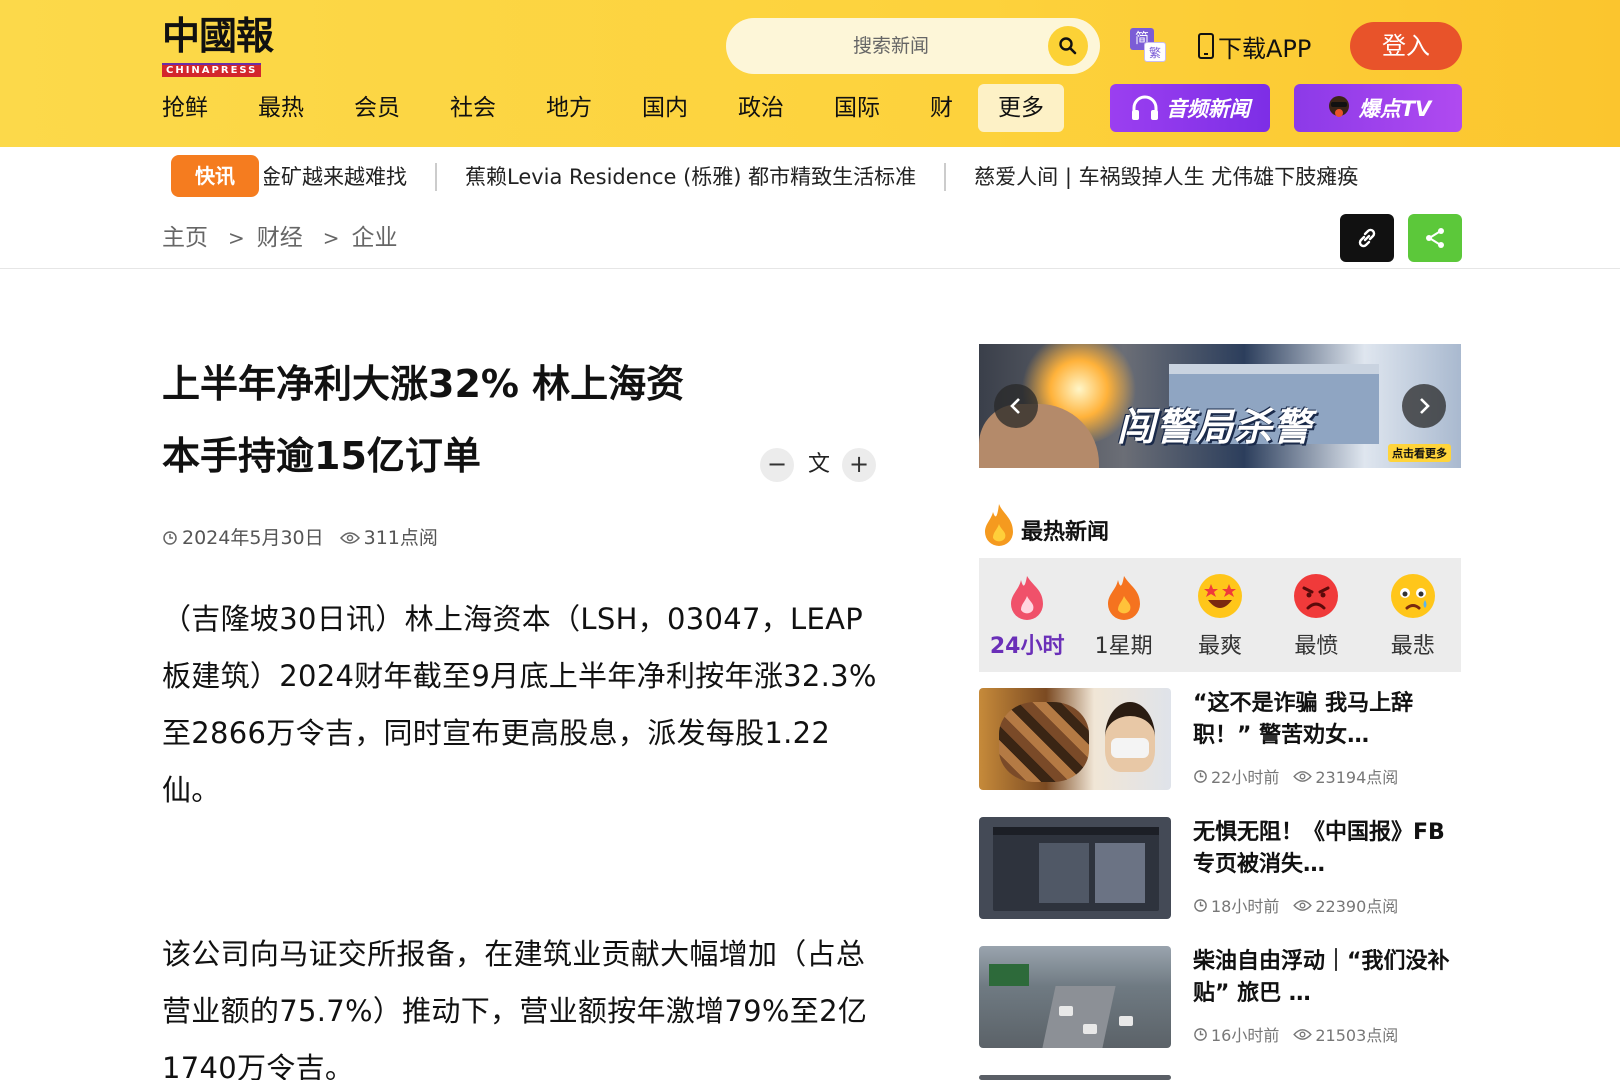 The height and width of the screenshot is (1080, 1620). Describe the element at coordinates (375, 238) in the screenshot. I see `breadcrumb-business: 企业` at that location.